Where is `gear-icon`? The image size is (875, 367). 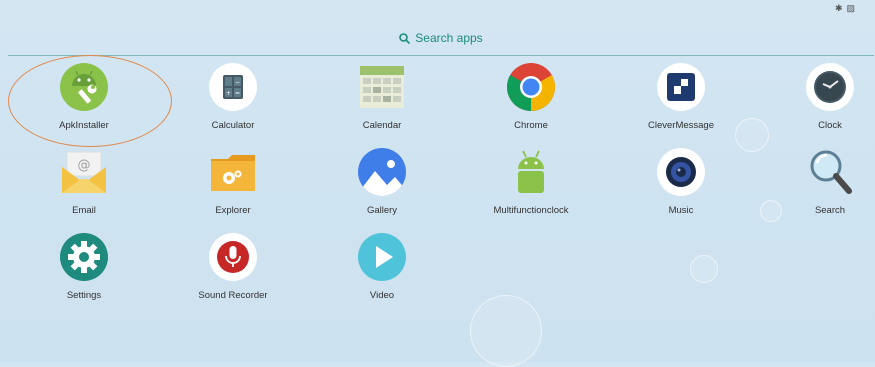 gear-icon is located at coordinates (84, 257).